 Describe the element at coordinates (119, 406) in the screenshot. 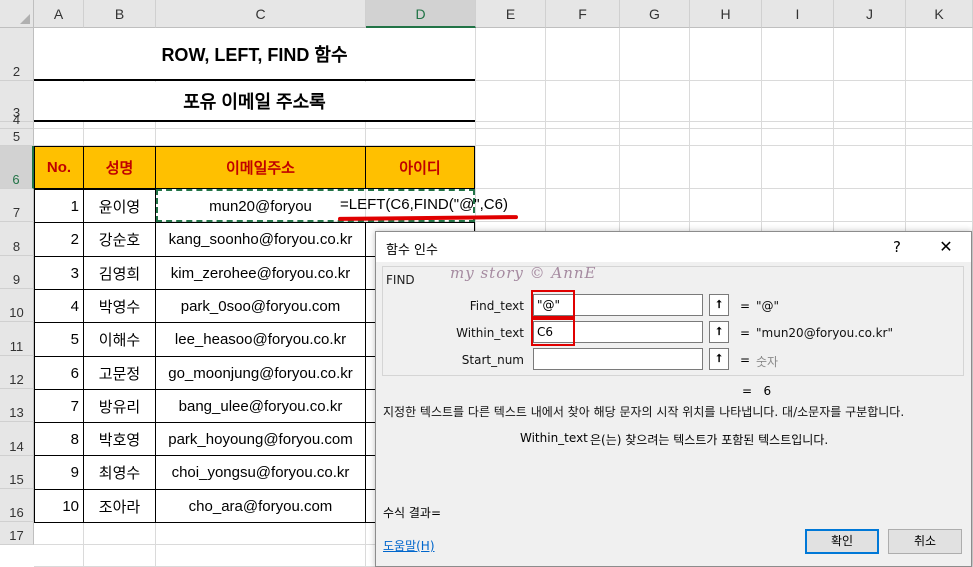

I see `cell-name: 방유리` at that location.